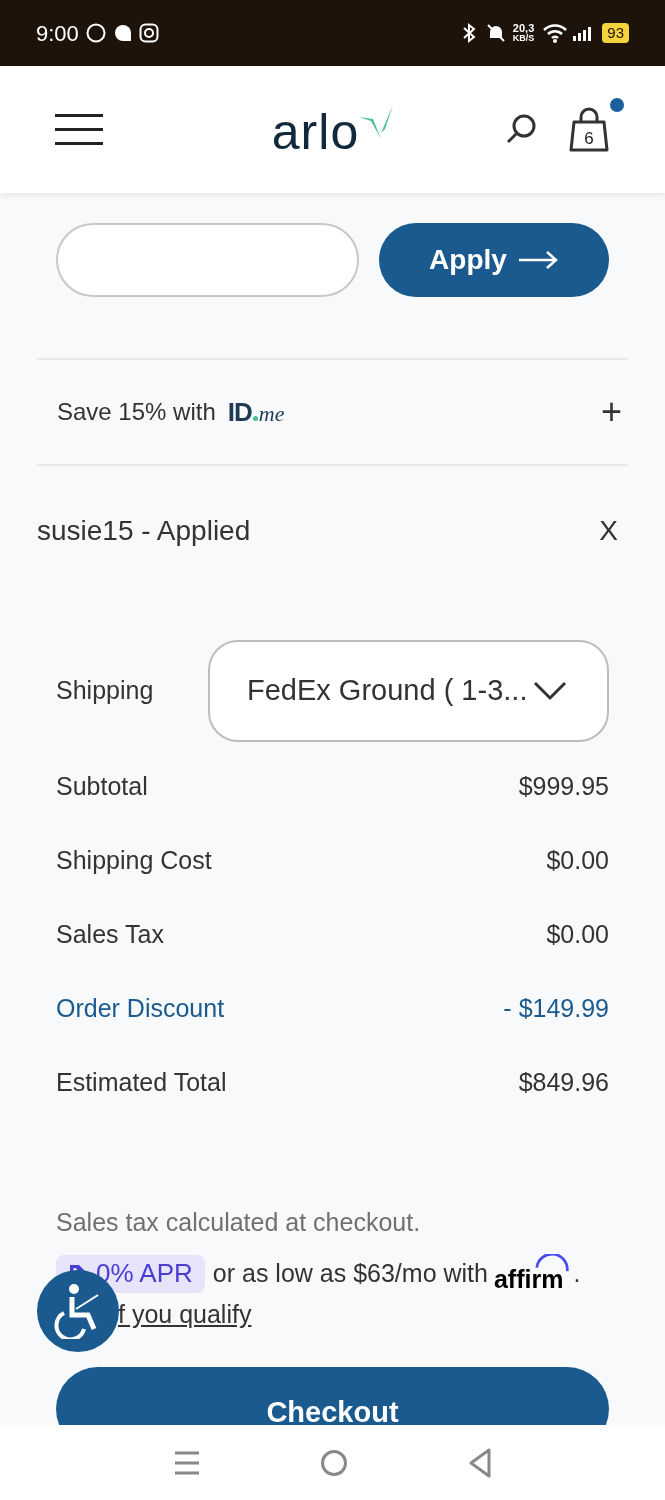 The height and width of the screenshot is (1500, 665). I want to click on shipping-label: Shipping, so click(105, 691).